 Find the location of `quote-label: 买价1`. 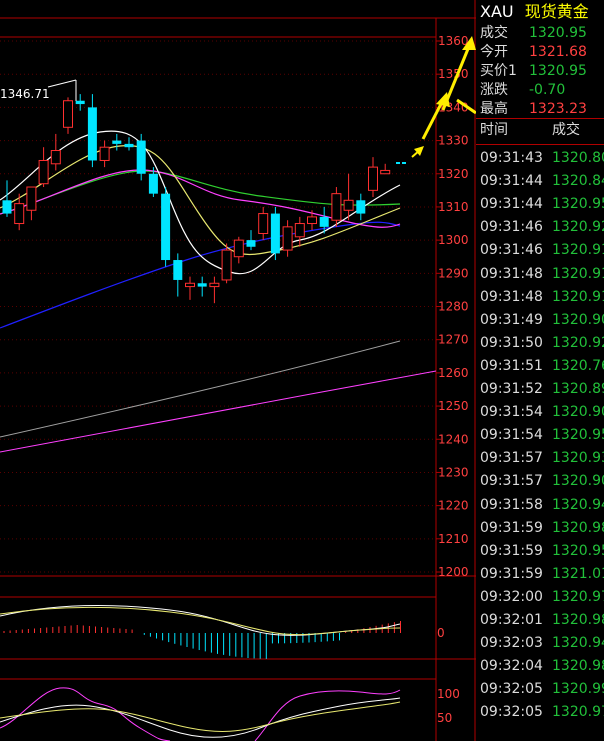

quote-label: 买价1 is located at coordinates (498, 71).